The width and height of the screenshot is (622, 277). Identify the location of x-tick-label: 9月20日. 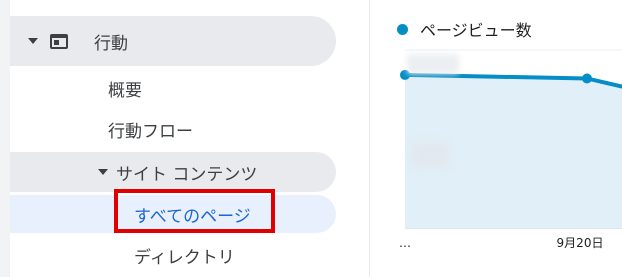
(580, 243).